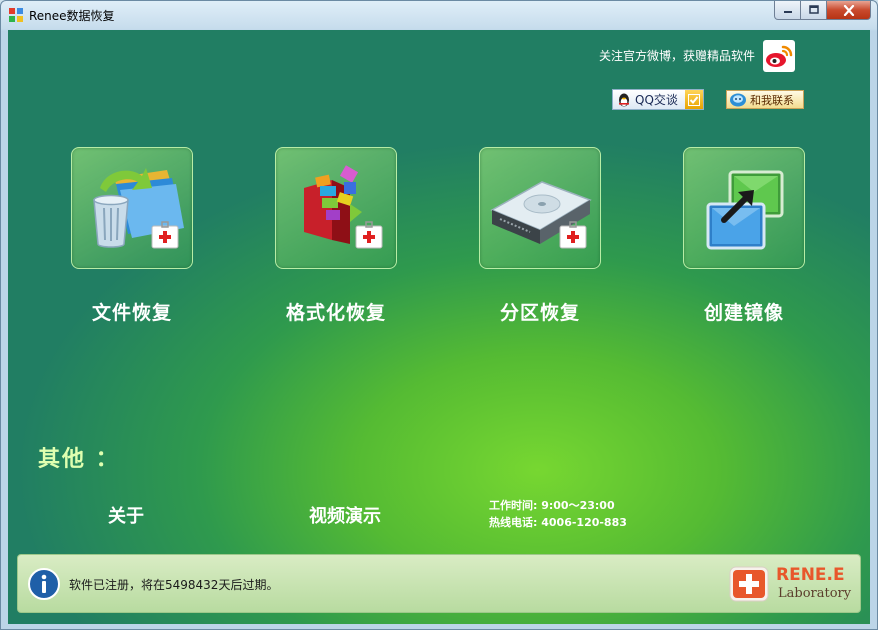 This screenshot has height=630, width=878. Describe the element at coordinates (132, 311) in the screenshot. I see `file-recovery-label: 文件恢复` at that location.